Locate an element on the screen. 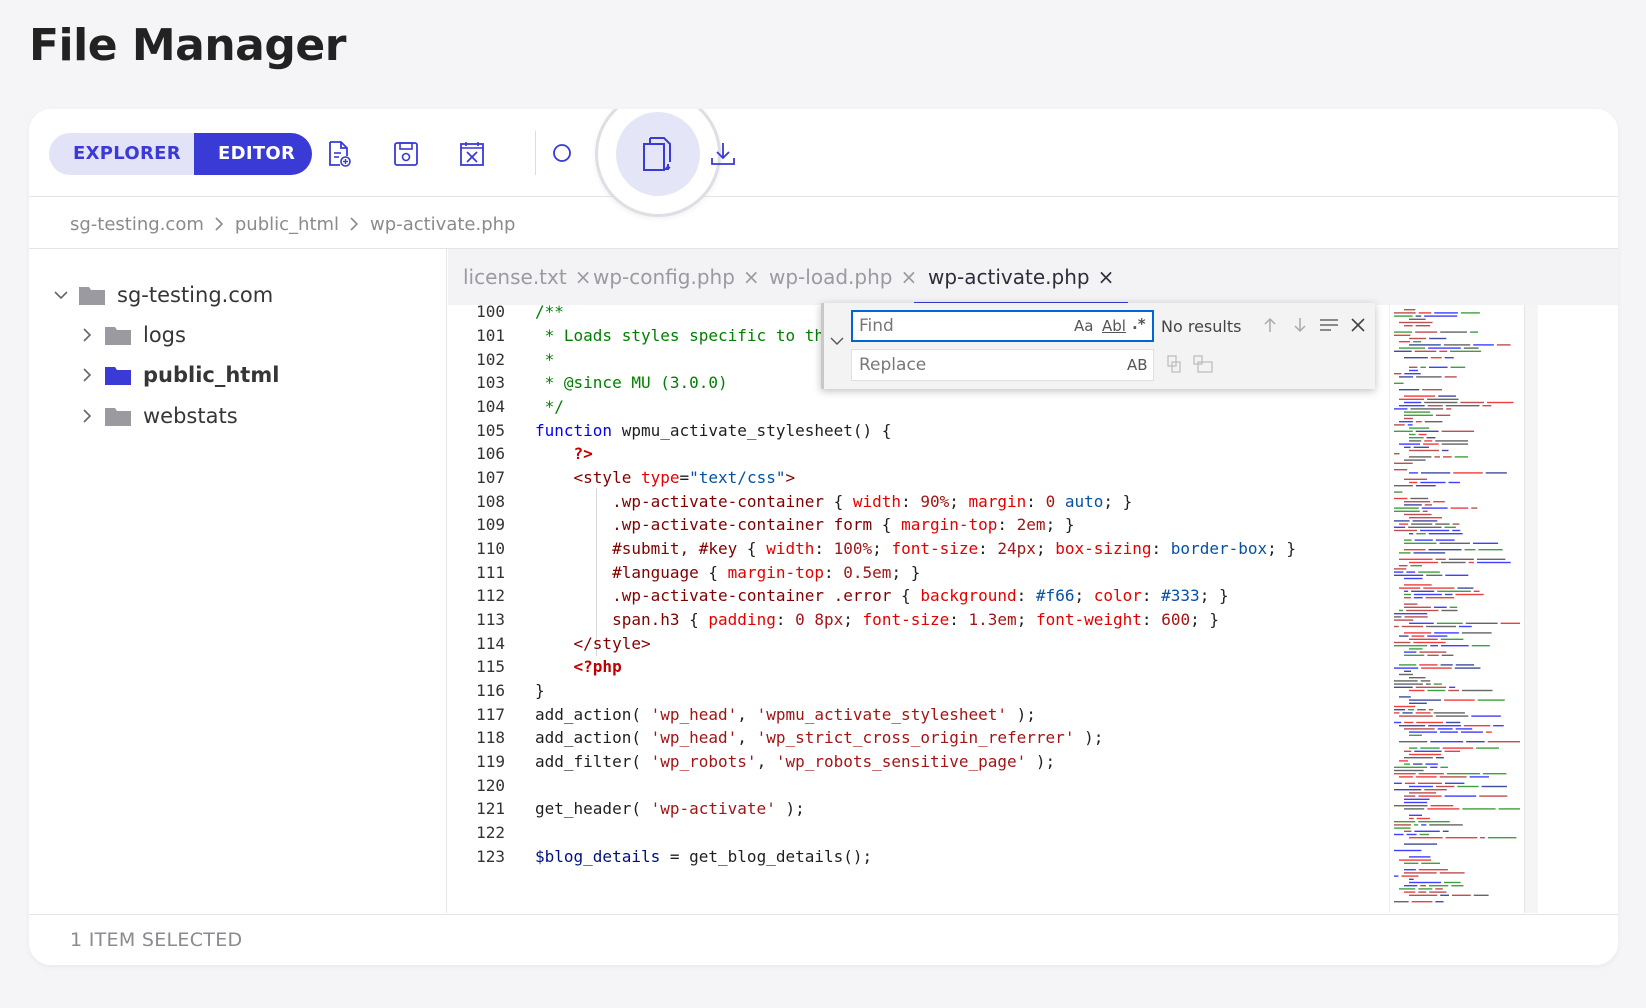  tab-label: wp-config.php is located at coordinates (664, 277).